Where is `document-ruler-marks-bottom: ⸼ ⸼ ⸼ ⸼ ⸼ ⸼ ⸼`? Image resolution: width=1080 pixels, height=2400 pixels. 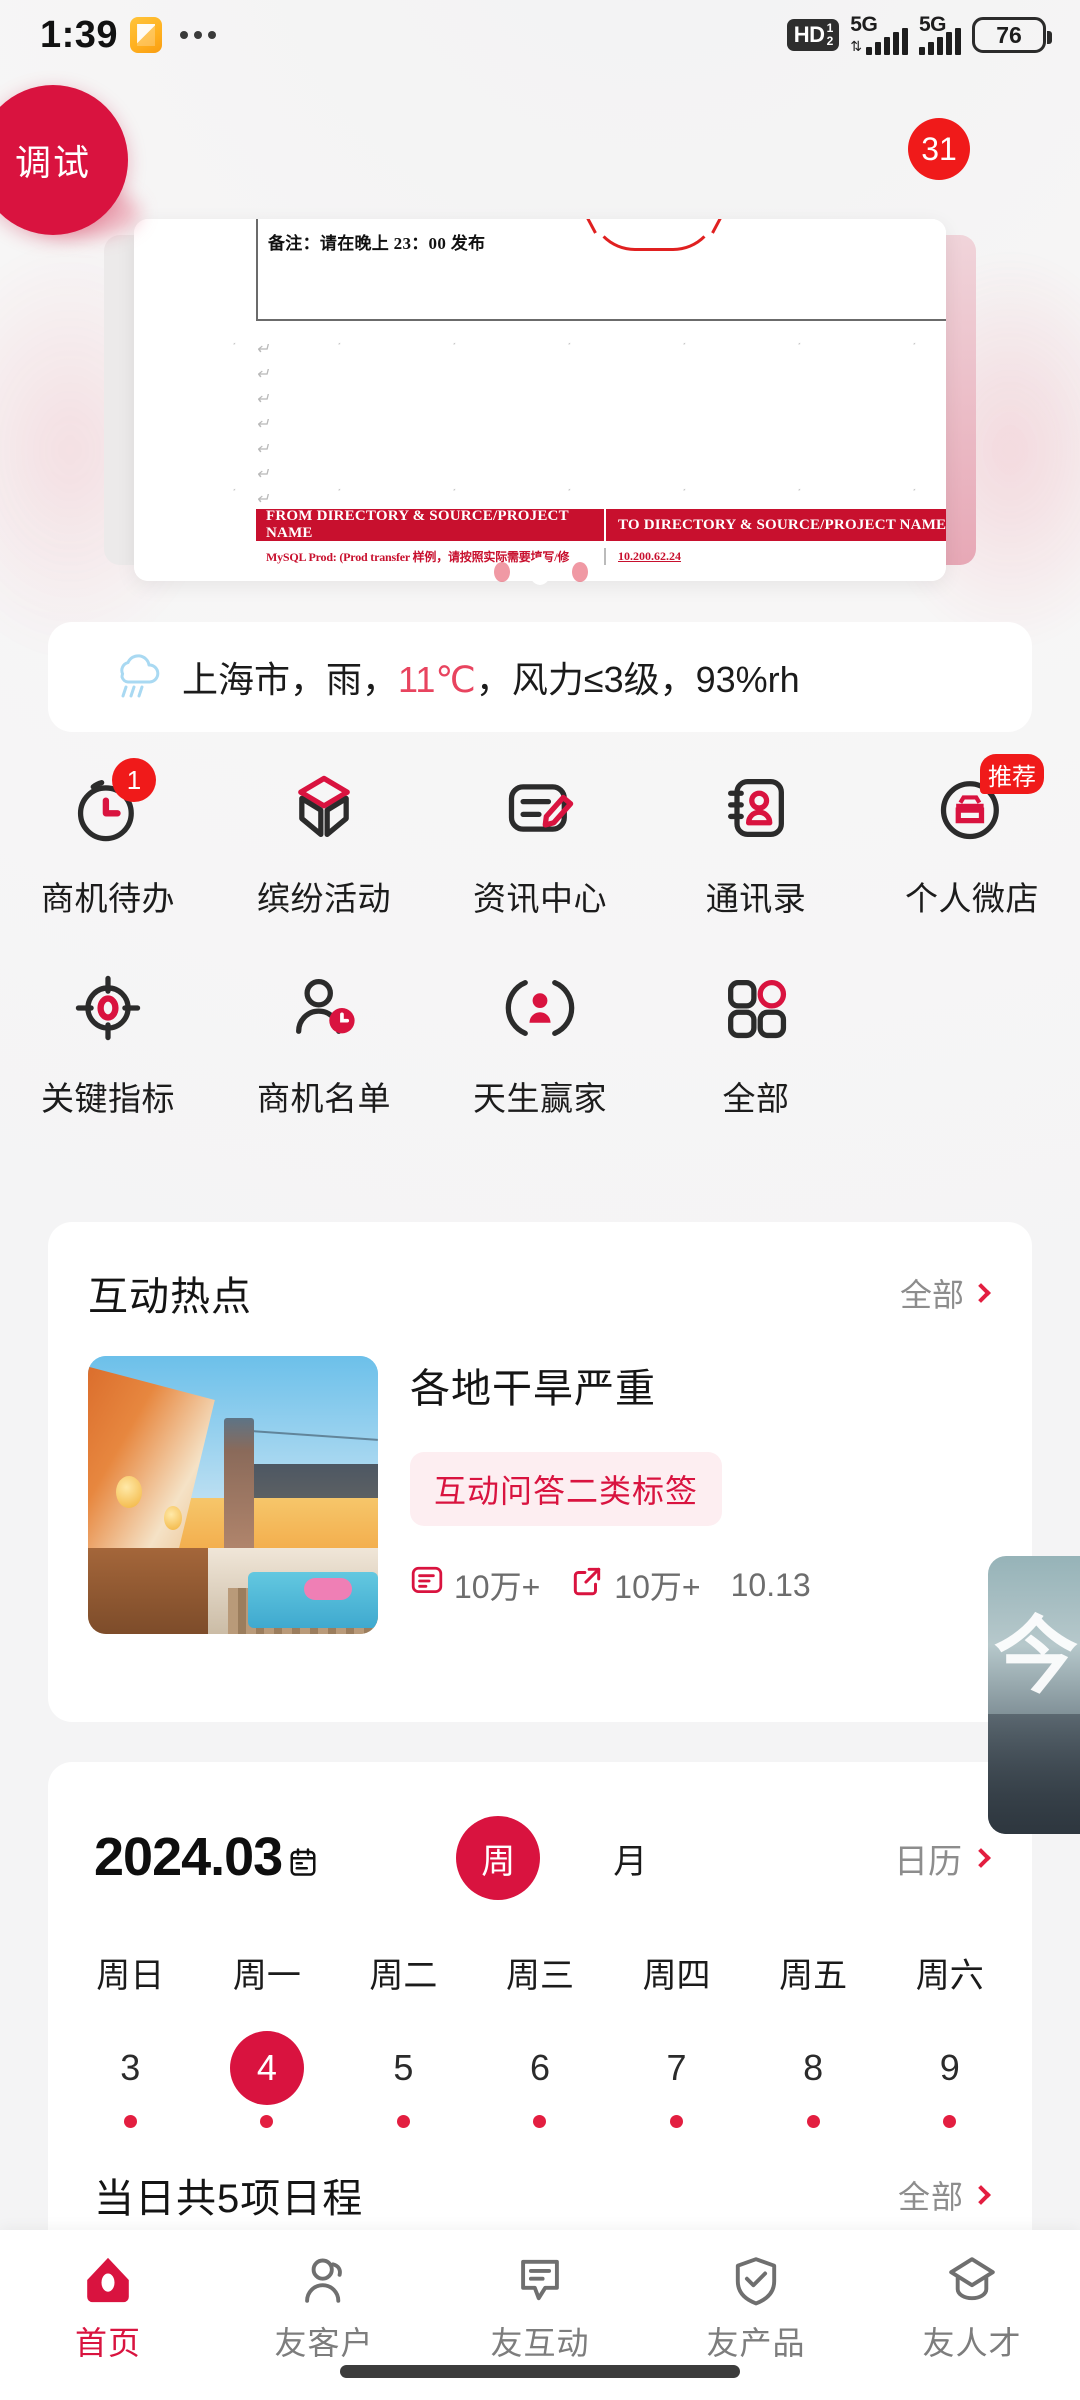
document-ruler-marks-bottom: ⸼ ⸼ ⸼ ⸼ ⸼ ⸼ ⸼ is located at coordinates (575, 485).